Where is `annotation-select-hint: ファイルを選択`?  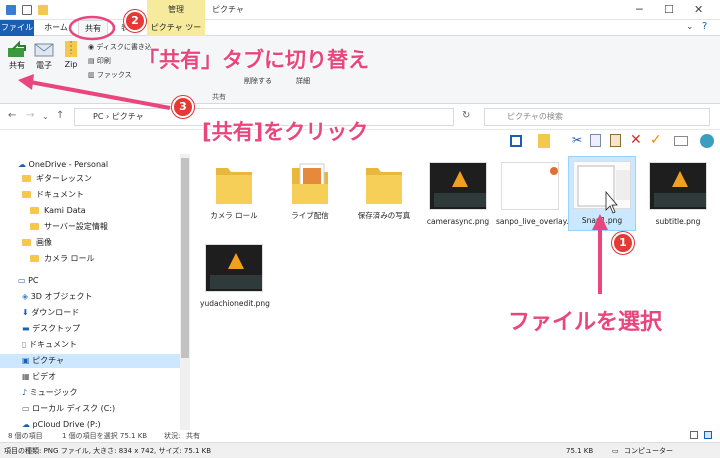 annotation-select-hint: ファイルを選択 is located at coordinates (585, 322).